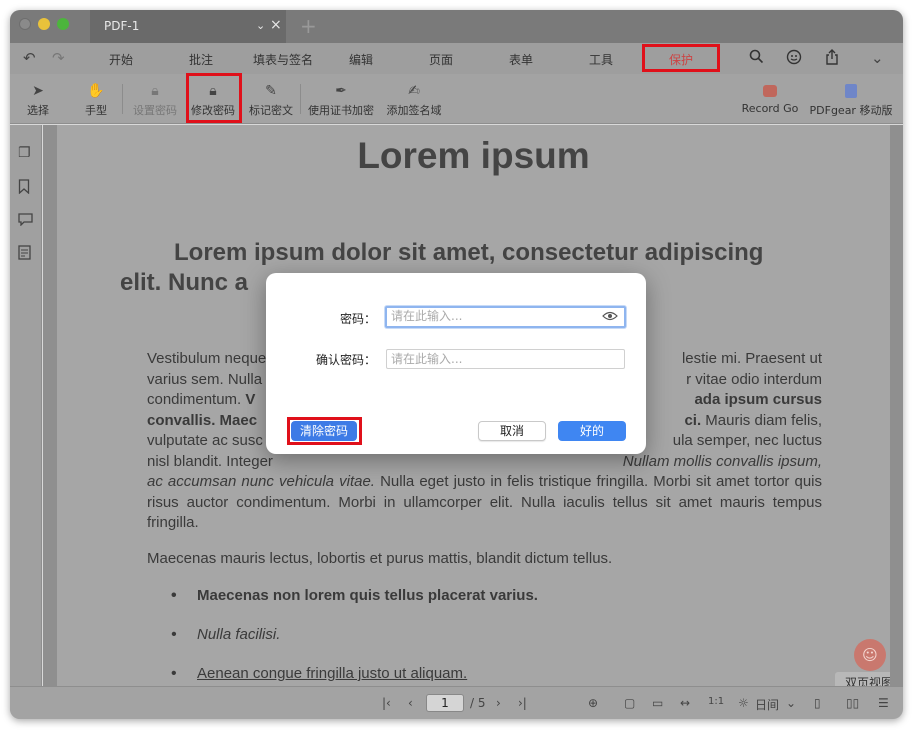 This screenshot has width=914, height=731. I want to click on menu-tools: 工具, so click(601, 59).